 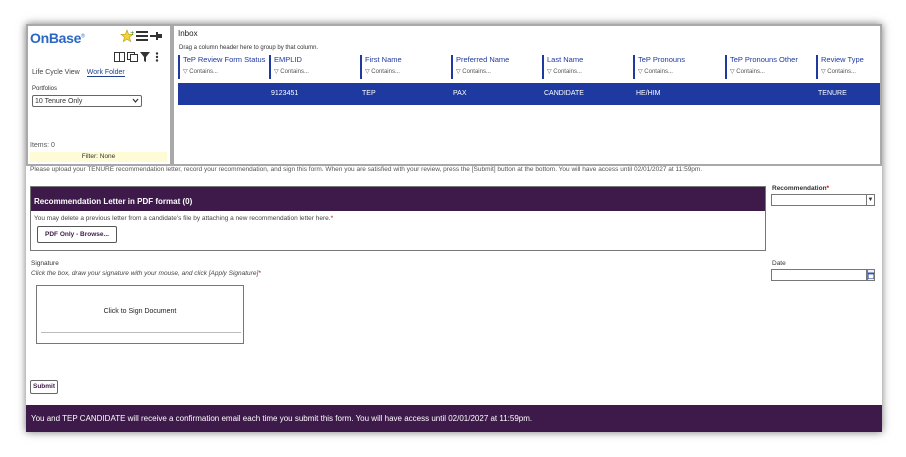 What do you see at coordinates (56, 73) in the screenshot?
I see `tab-life-cycle-view: Life Cycle View` at bounding box center [56, 73].